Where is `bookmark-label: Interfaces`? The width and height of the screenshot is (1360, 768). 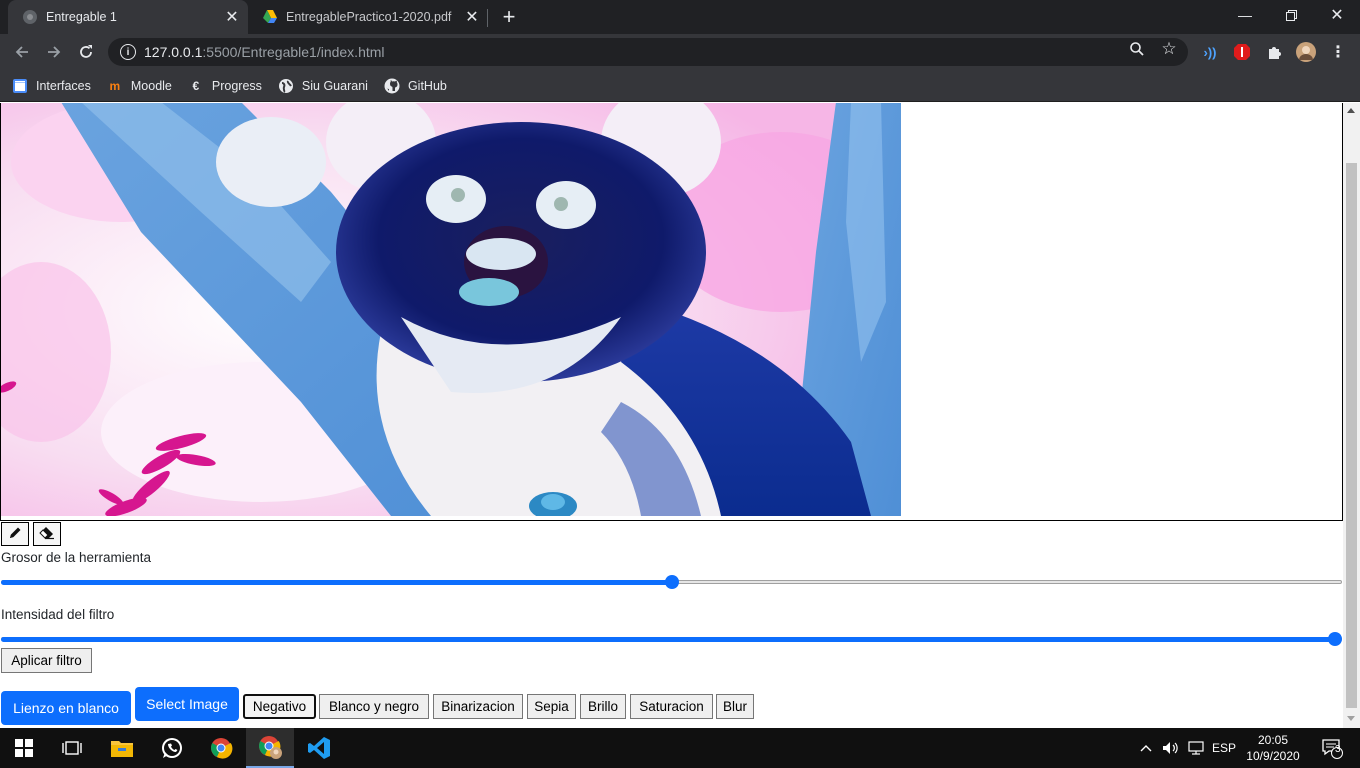 bookmark-label: Interfaces is located at coordinates (63, 85).